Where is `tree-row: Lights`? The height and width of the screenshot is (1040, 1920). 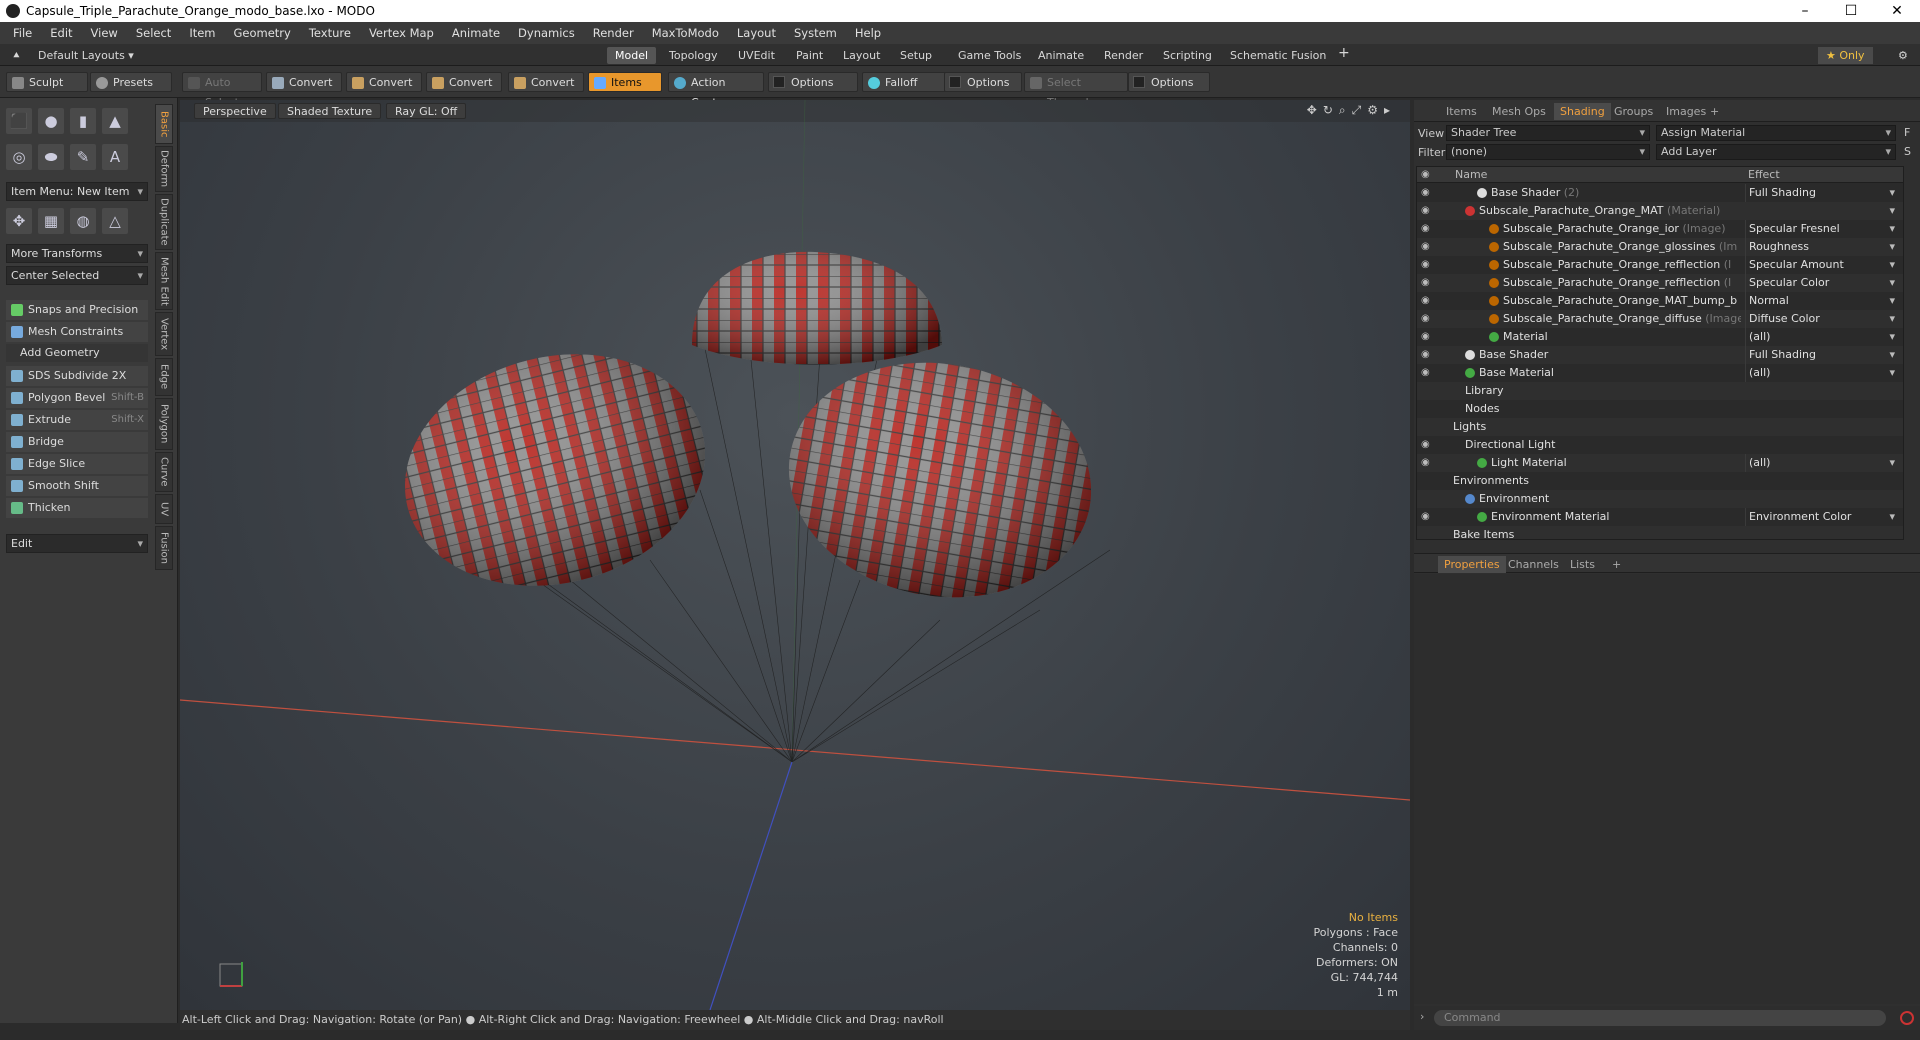
tree-row: Lights is located at coordinates (1660, 427).